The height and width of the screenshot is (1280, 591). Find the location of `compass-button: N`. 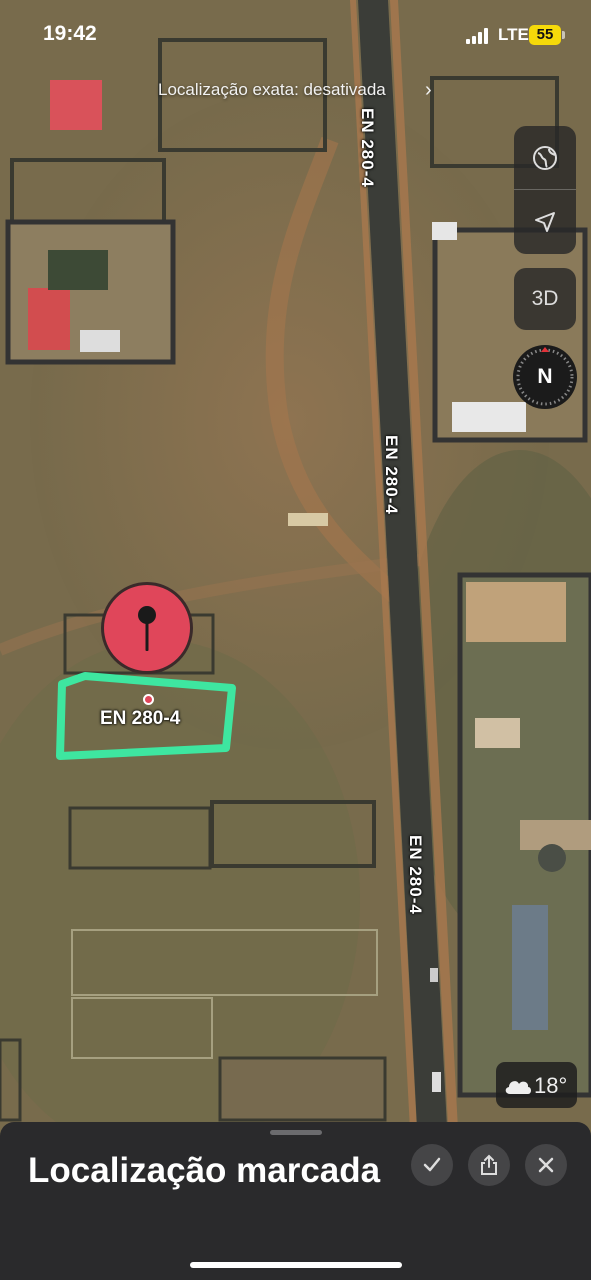

compass-button: N is located at coordinates (545, 377).